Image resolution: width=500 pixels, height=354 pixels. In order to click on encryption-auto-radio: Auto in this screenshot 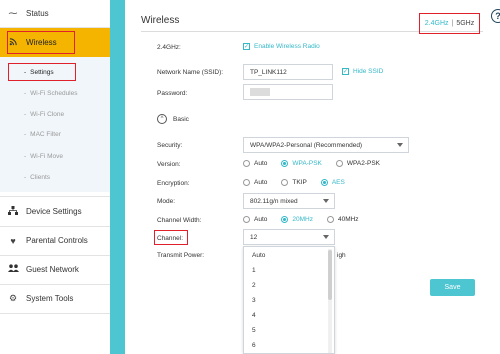, I will do `click(255, 182)`.